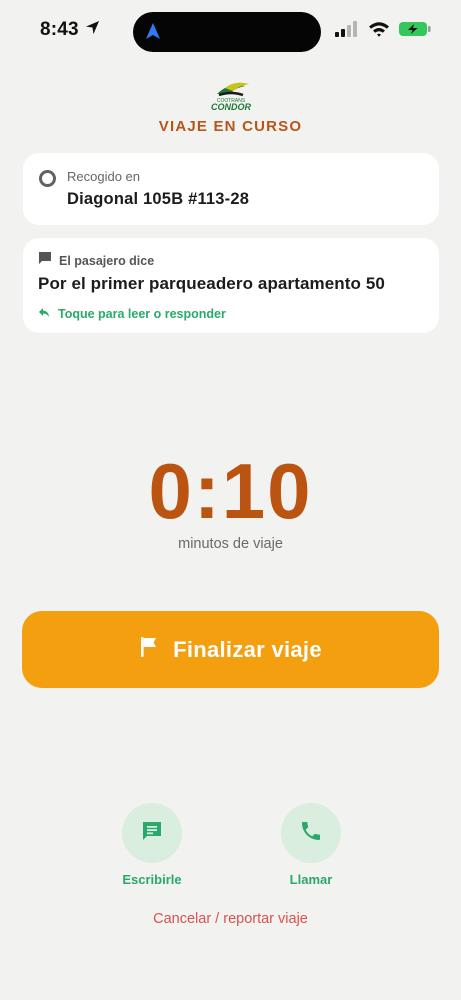 This screenshot has height=1000, width=461. I want to click on status-time-group: 8:43, so click(70, 30).